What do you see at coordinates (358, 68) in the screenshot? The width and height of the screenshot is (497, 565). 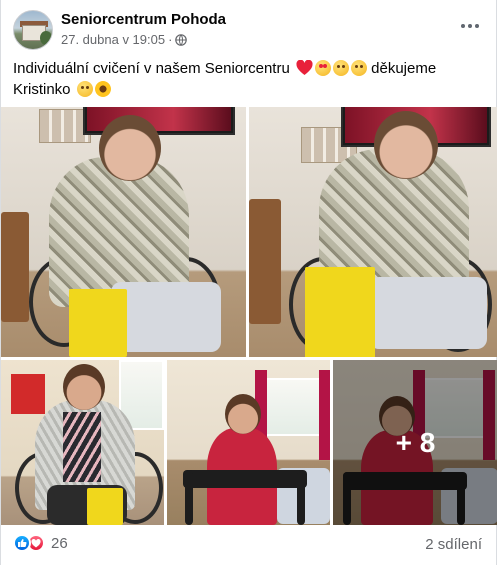 I see `kissing-face-emoji-icon` at bounding box center [358, 68].